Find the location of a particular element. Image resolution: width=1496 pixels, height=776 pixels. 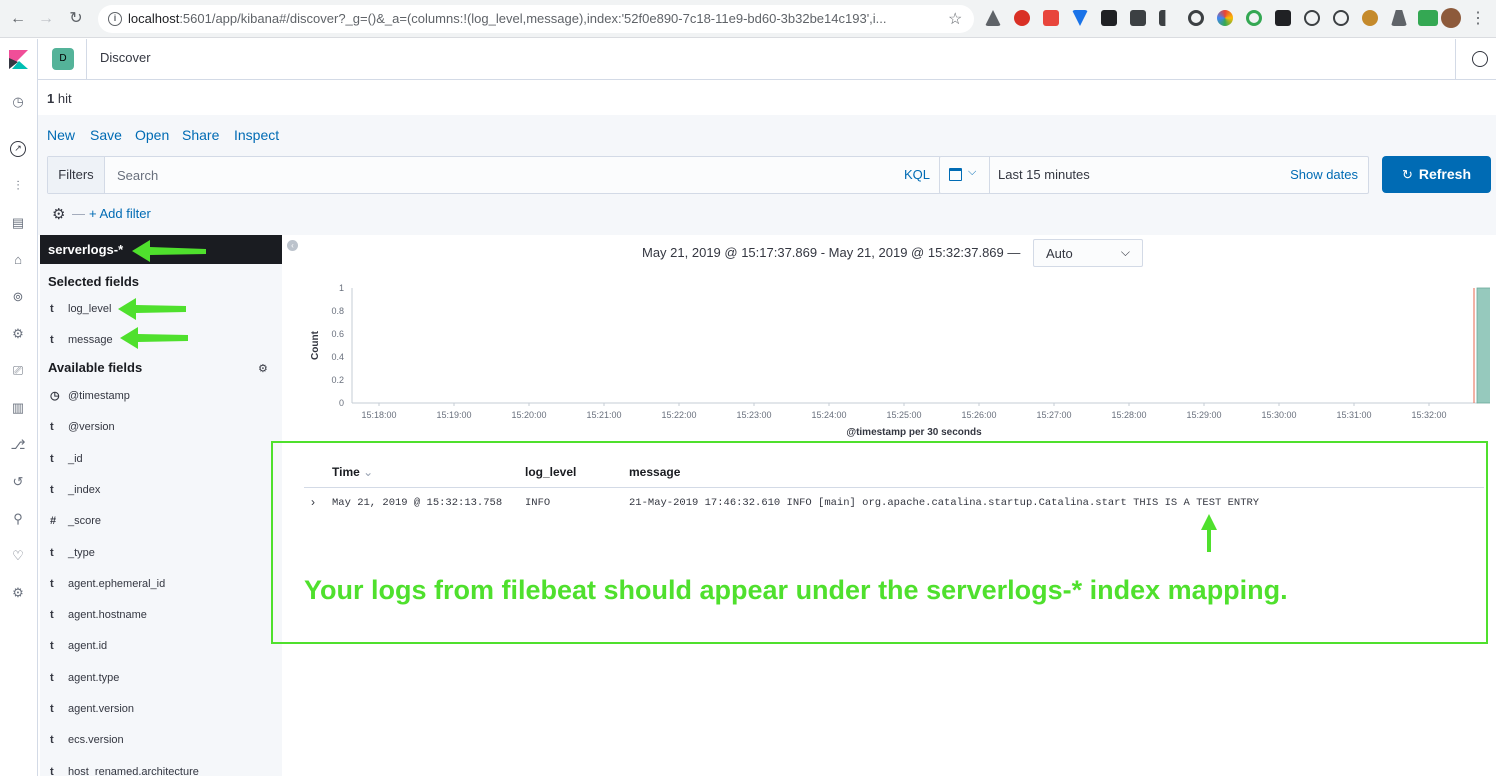

menu-new: New is located at coordinates (61, 135).